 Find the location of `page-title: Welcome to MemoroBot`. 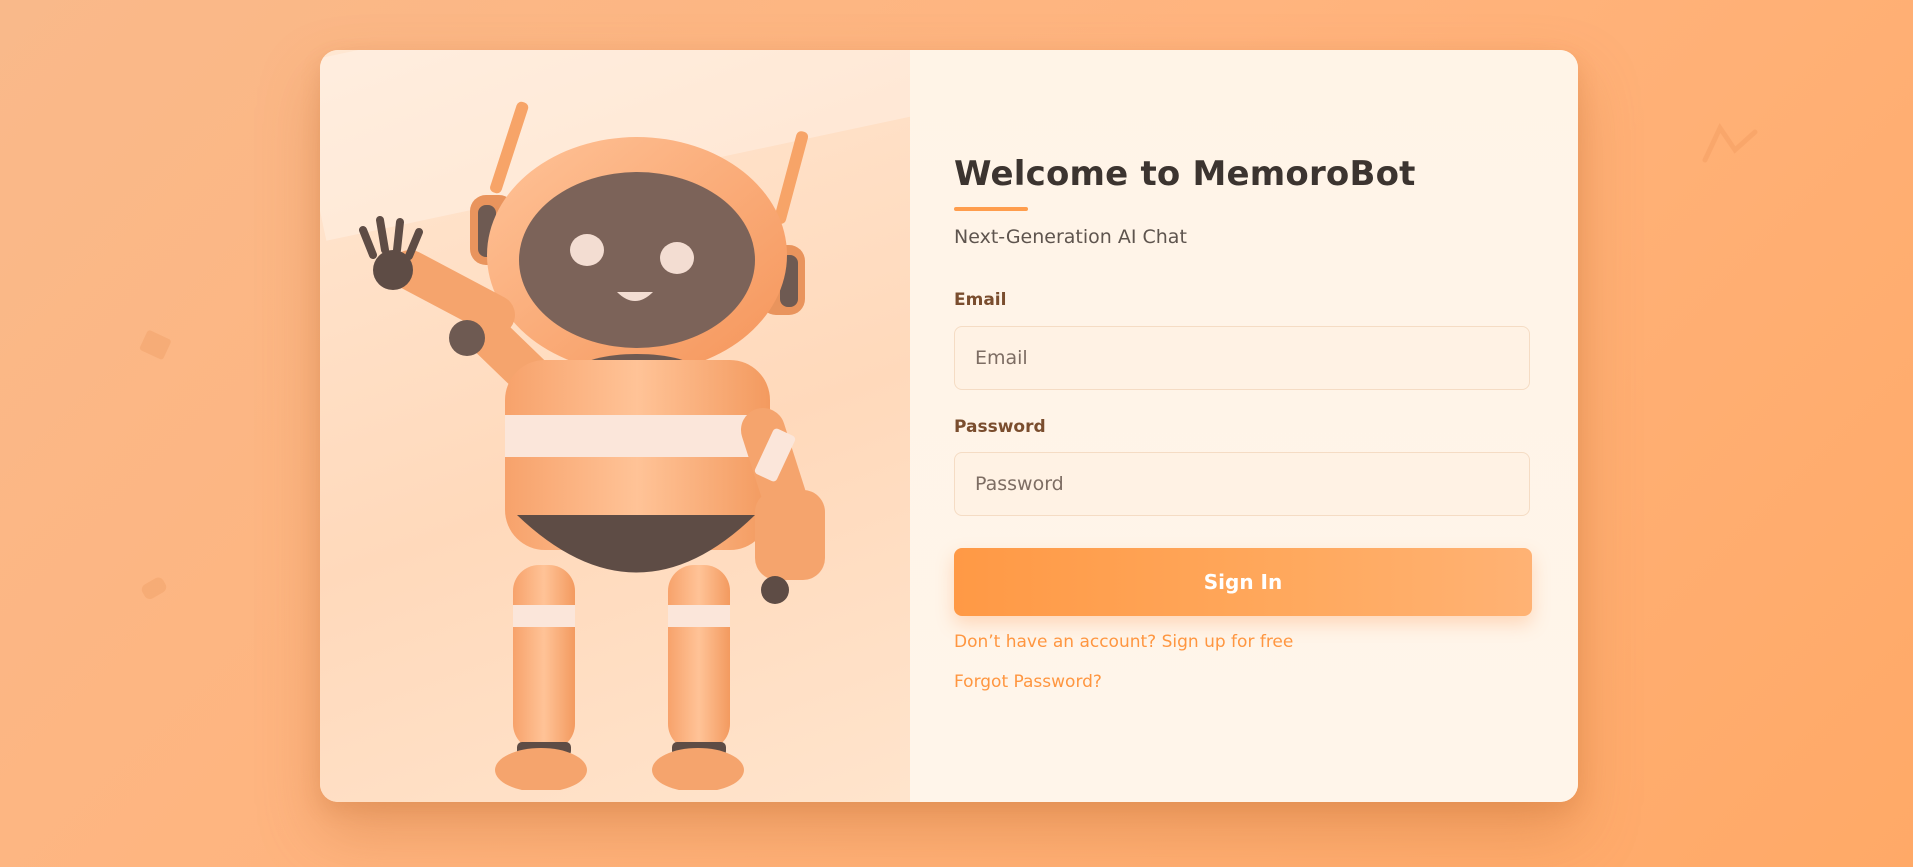

page-title: Welcome to MemoroBot is located at coordinates (1185, 174).